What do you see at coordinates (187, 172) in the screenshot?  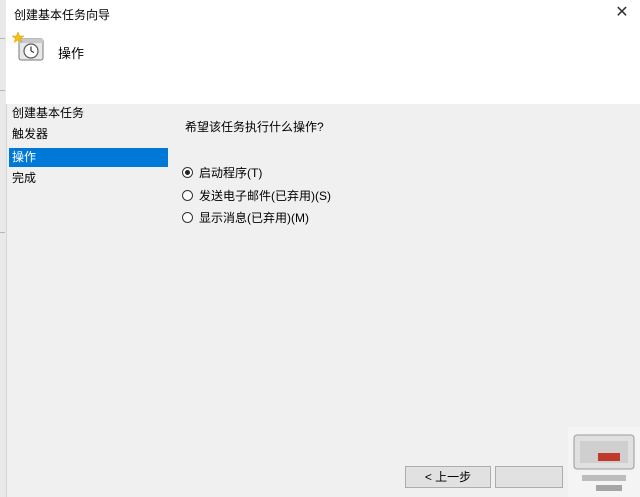 I see `radio-button-checked` at bounding box center [187, 172].